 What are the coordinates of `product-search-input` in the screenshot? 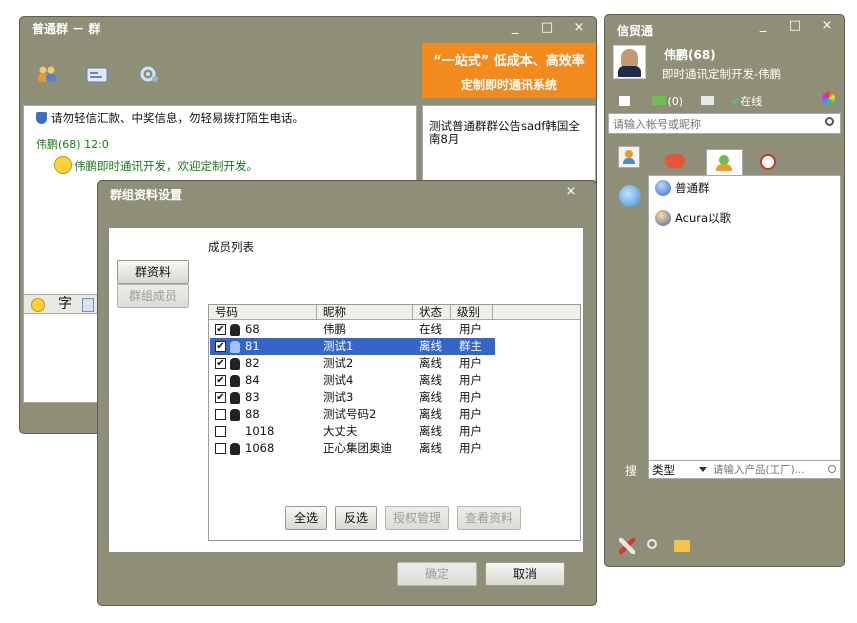 It's located at (769, 470).